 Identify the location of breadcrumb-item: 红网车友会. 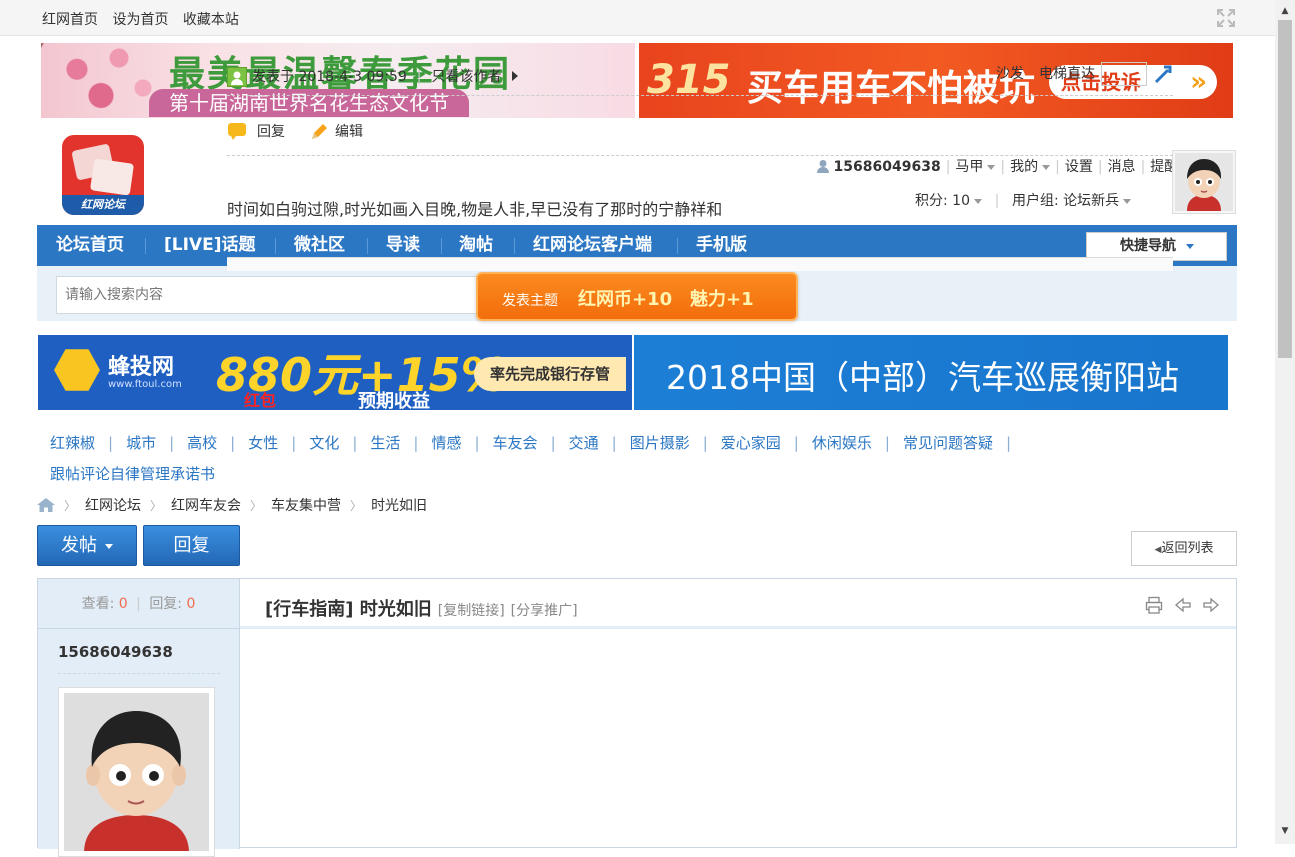
(206, 506).